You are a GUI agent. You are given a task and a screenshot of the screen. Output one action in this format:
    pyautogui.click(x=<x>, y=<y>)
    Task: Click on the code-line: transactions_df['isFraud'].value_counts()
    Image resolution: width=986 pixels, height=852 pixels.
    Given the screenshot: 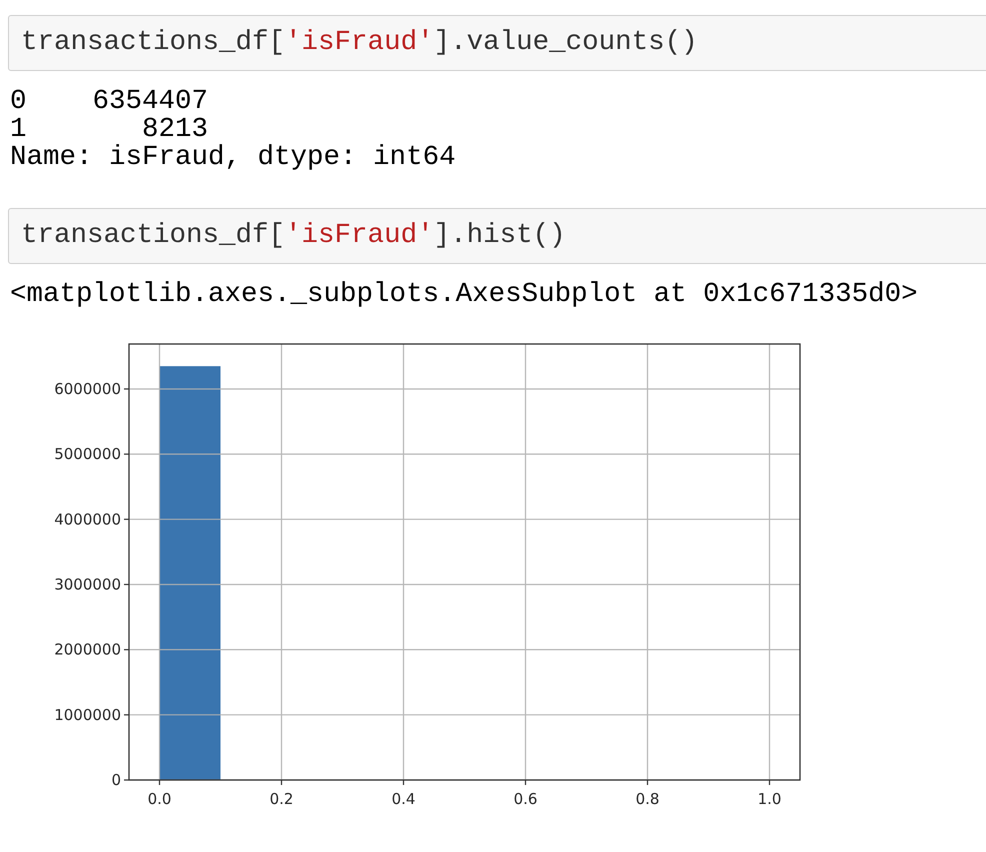 What is the action you would take?
    pyautogui.click(x=359, y=43)
    